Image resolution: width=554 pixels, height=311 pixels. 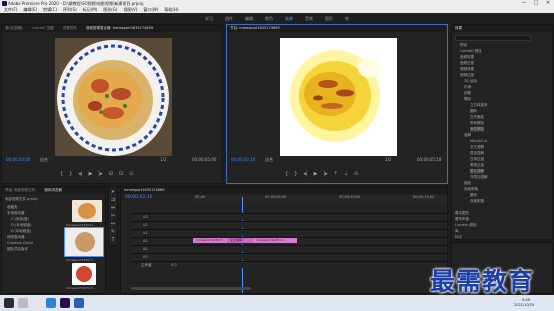 What do you see at coordinates (9, 303) in the screenshot?
I see `start-icon` at bounding box center [9, 303].